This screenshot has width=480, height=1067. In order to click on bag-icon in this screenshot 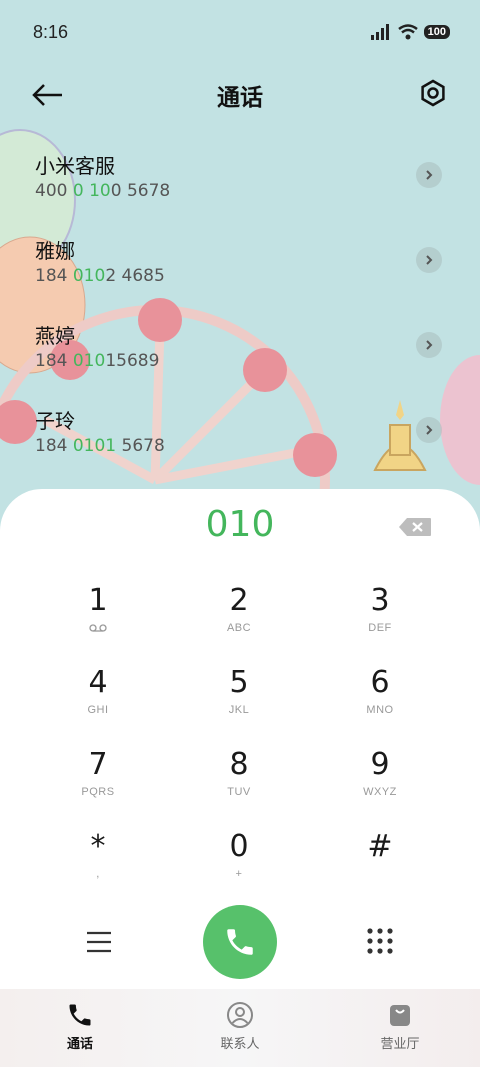, I will do `click(400, 1015)`.